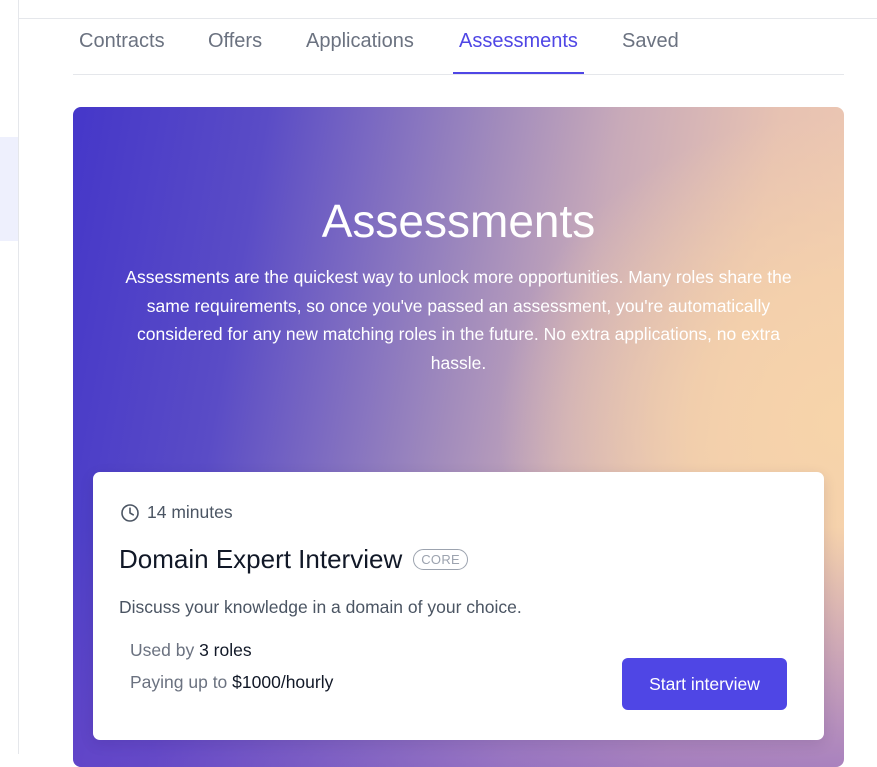  I want to click on tab-contracts: Contracts, so click(122, 47).